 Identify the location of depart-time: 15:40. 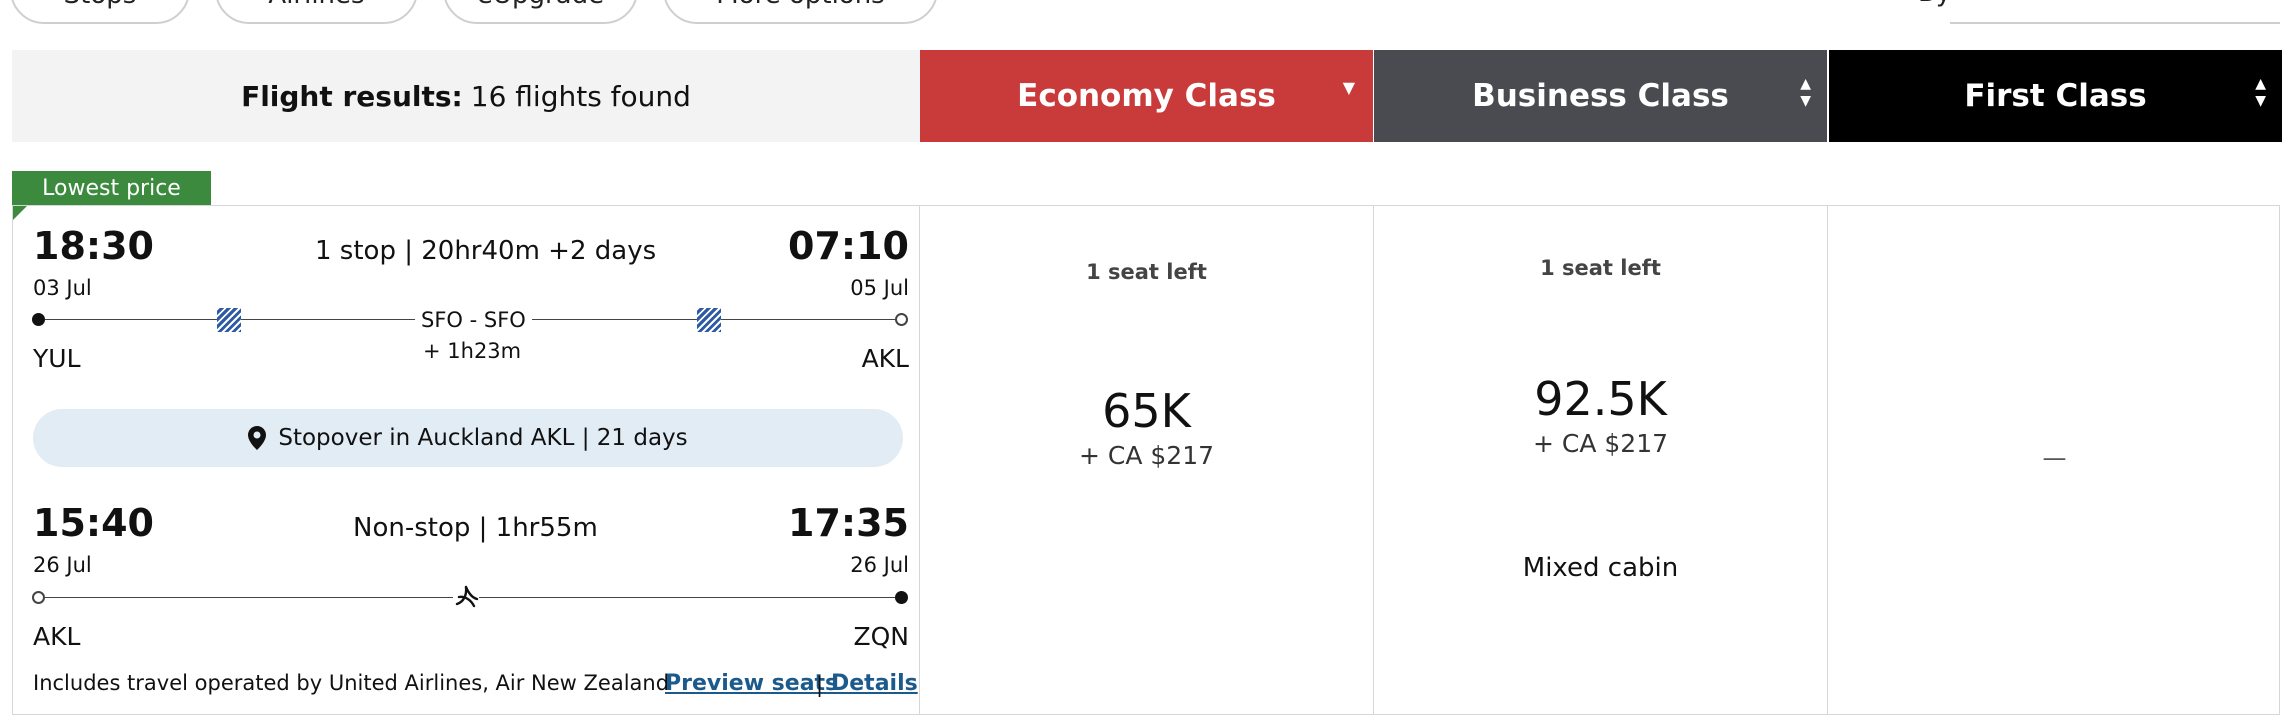
(93, 523).